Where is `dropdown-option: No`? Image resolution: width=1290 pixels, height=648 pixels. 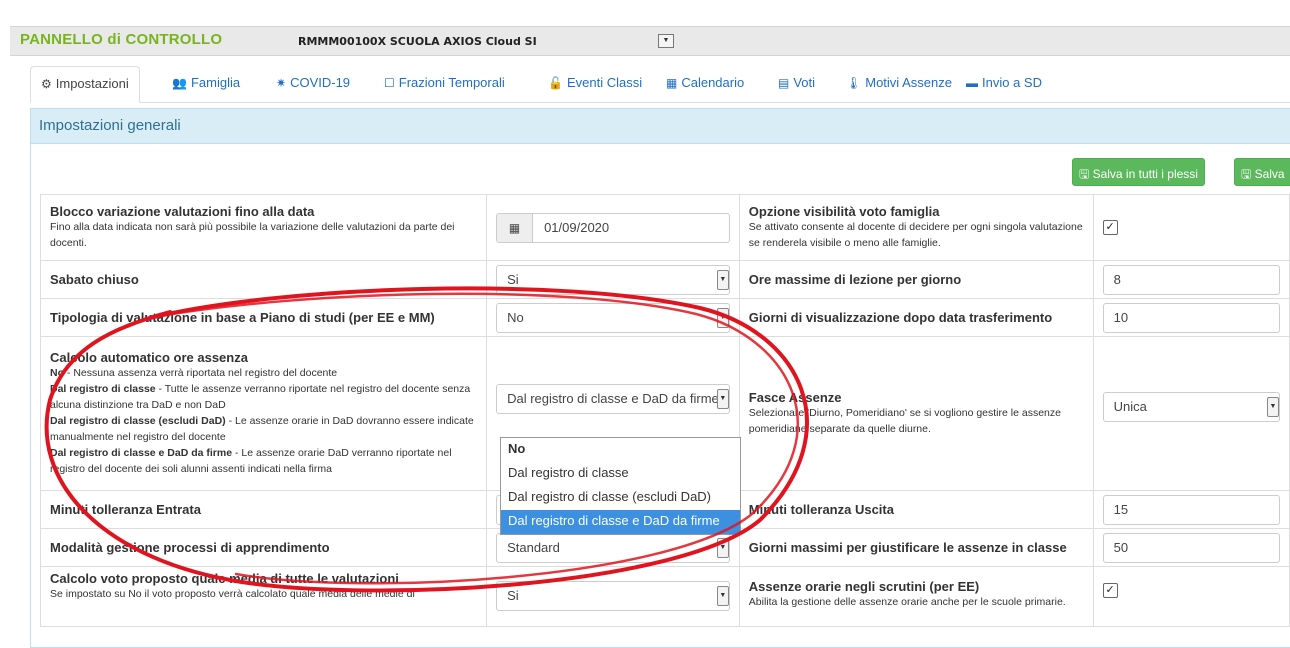
dropdown-option: No is located at coordinates (620, 450).